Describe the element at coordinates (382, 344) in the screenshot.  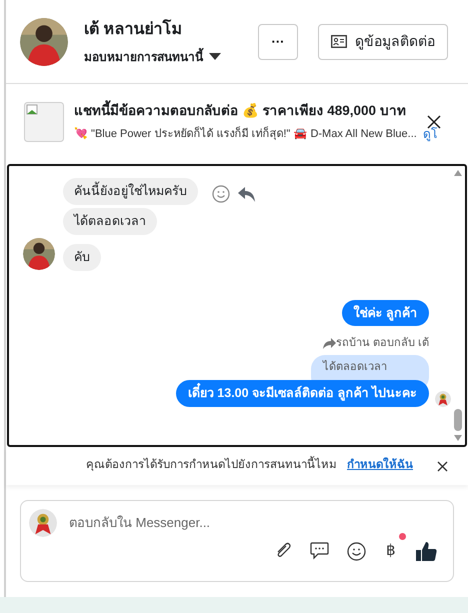
I see `reply-note: รถบ้าน ตอบกลับ เต้` at that location.